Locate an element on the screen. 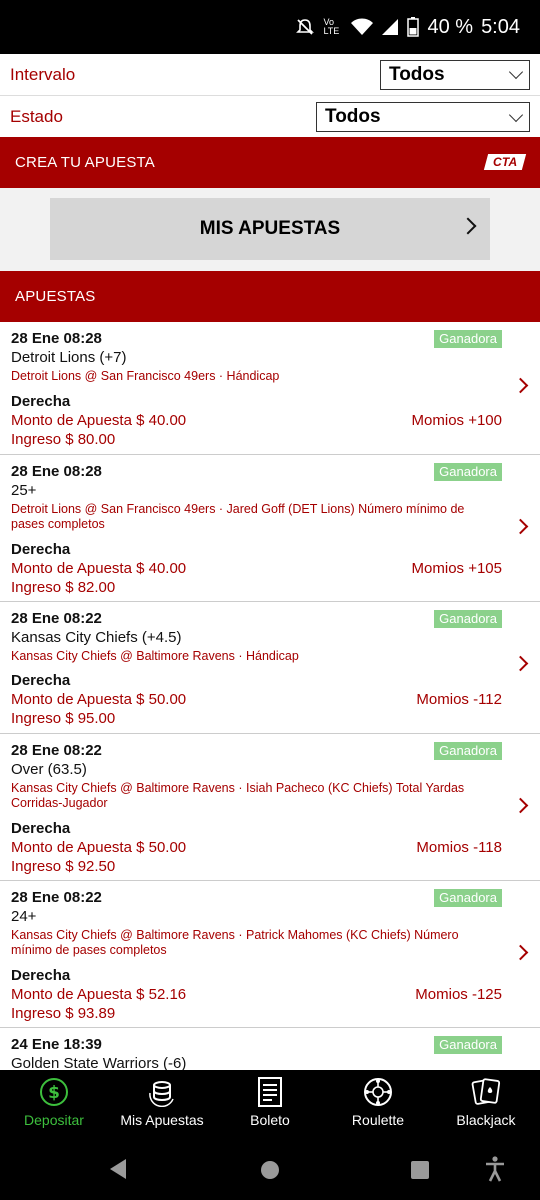 Image resolution: width=540 pixels, height=1200 pixels. nav-item-depositar: $ Depositar is located at coordinates (54, 1103).